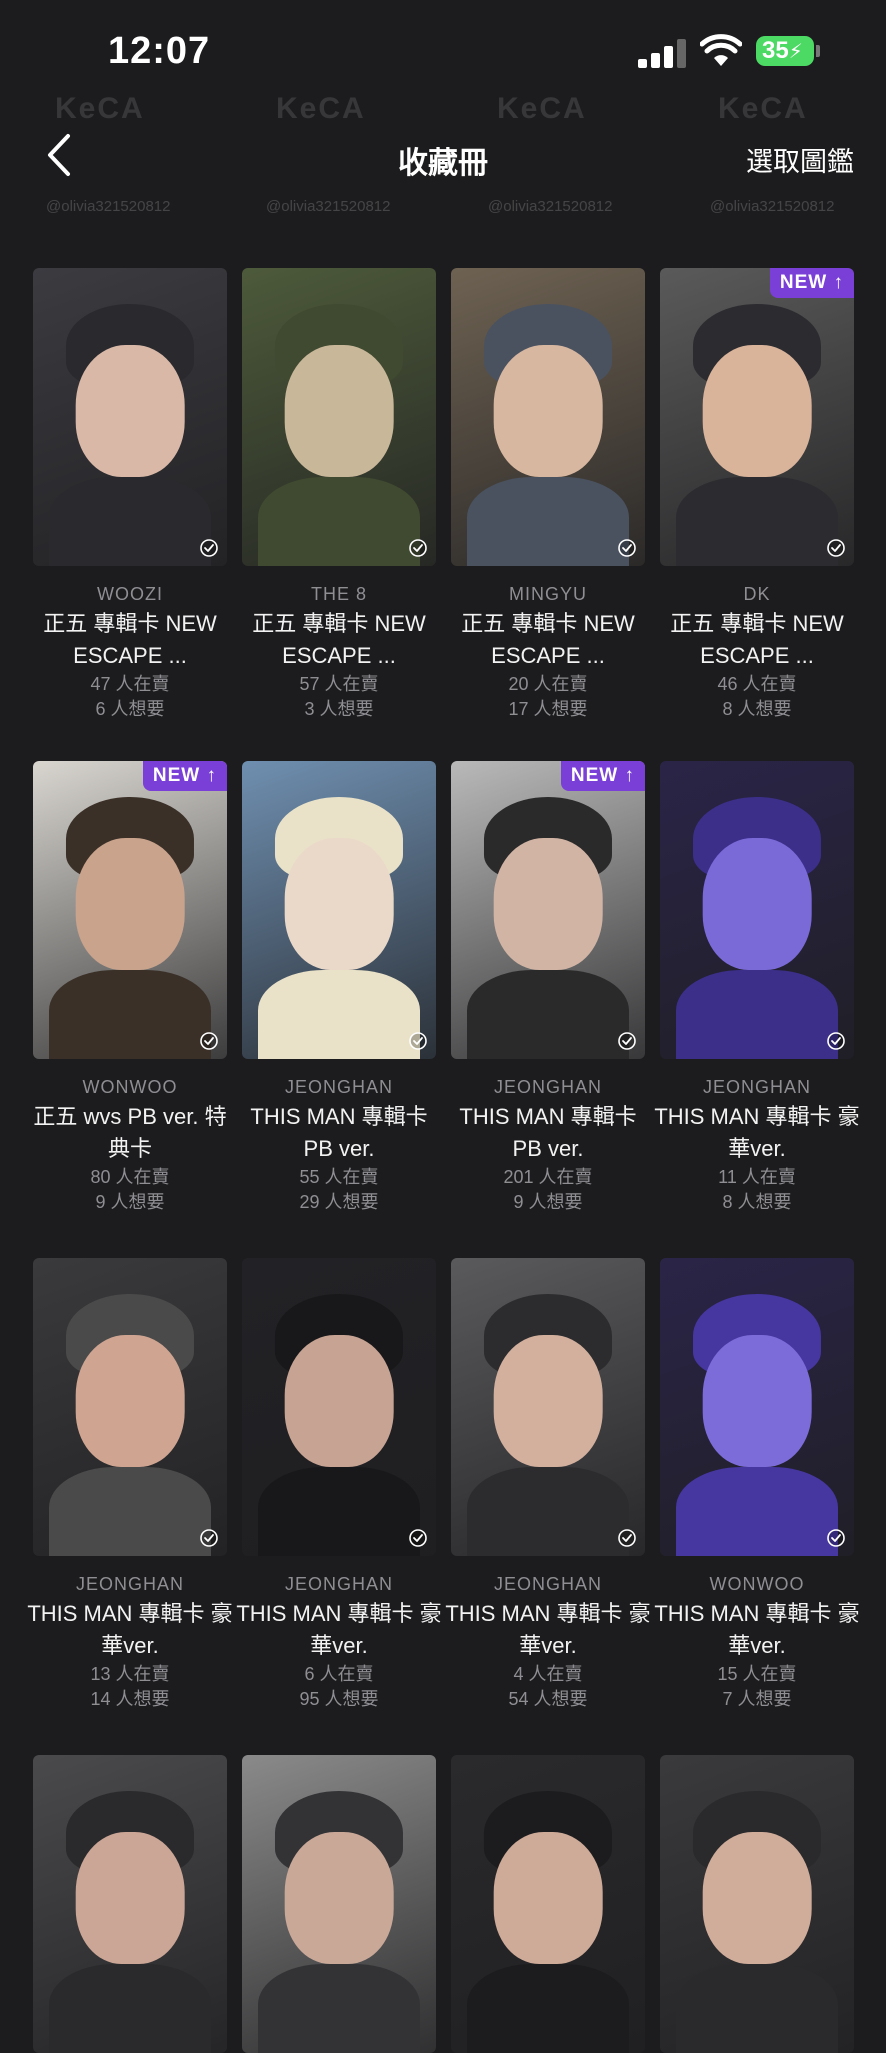 Image resolution: width=886 pixels, height=2053 pixels. I want to click on wants-count: 3 人想要, so click(339, 709).